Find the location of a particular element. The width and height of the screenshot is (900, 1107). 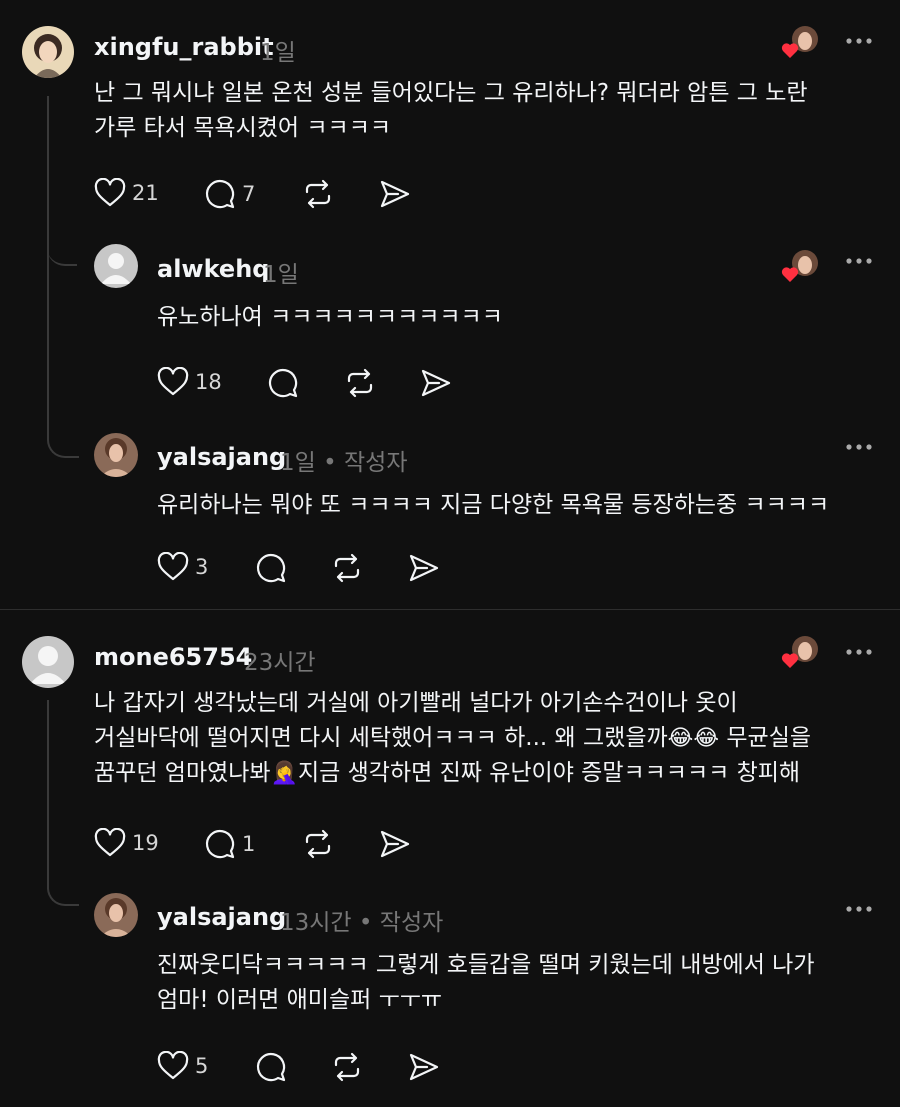

like-button: 3 is located at coordinates (182, 567).